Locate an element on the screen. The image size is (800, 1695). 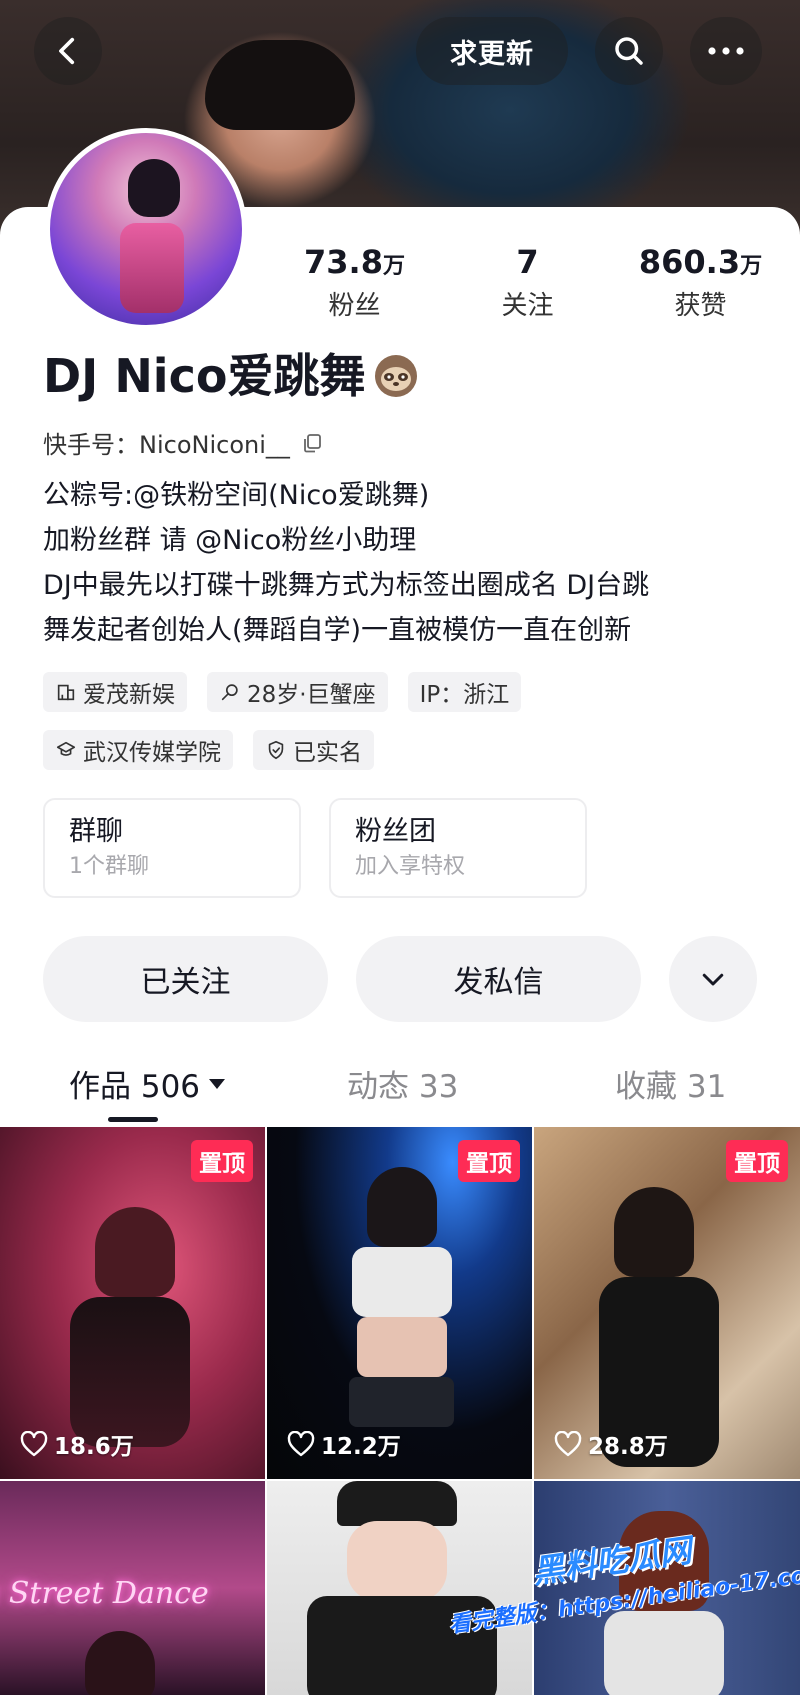
chevron-left-icon is located at coordinates (67, 51).